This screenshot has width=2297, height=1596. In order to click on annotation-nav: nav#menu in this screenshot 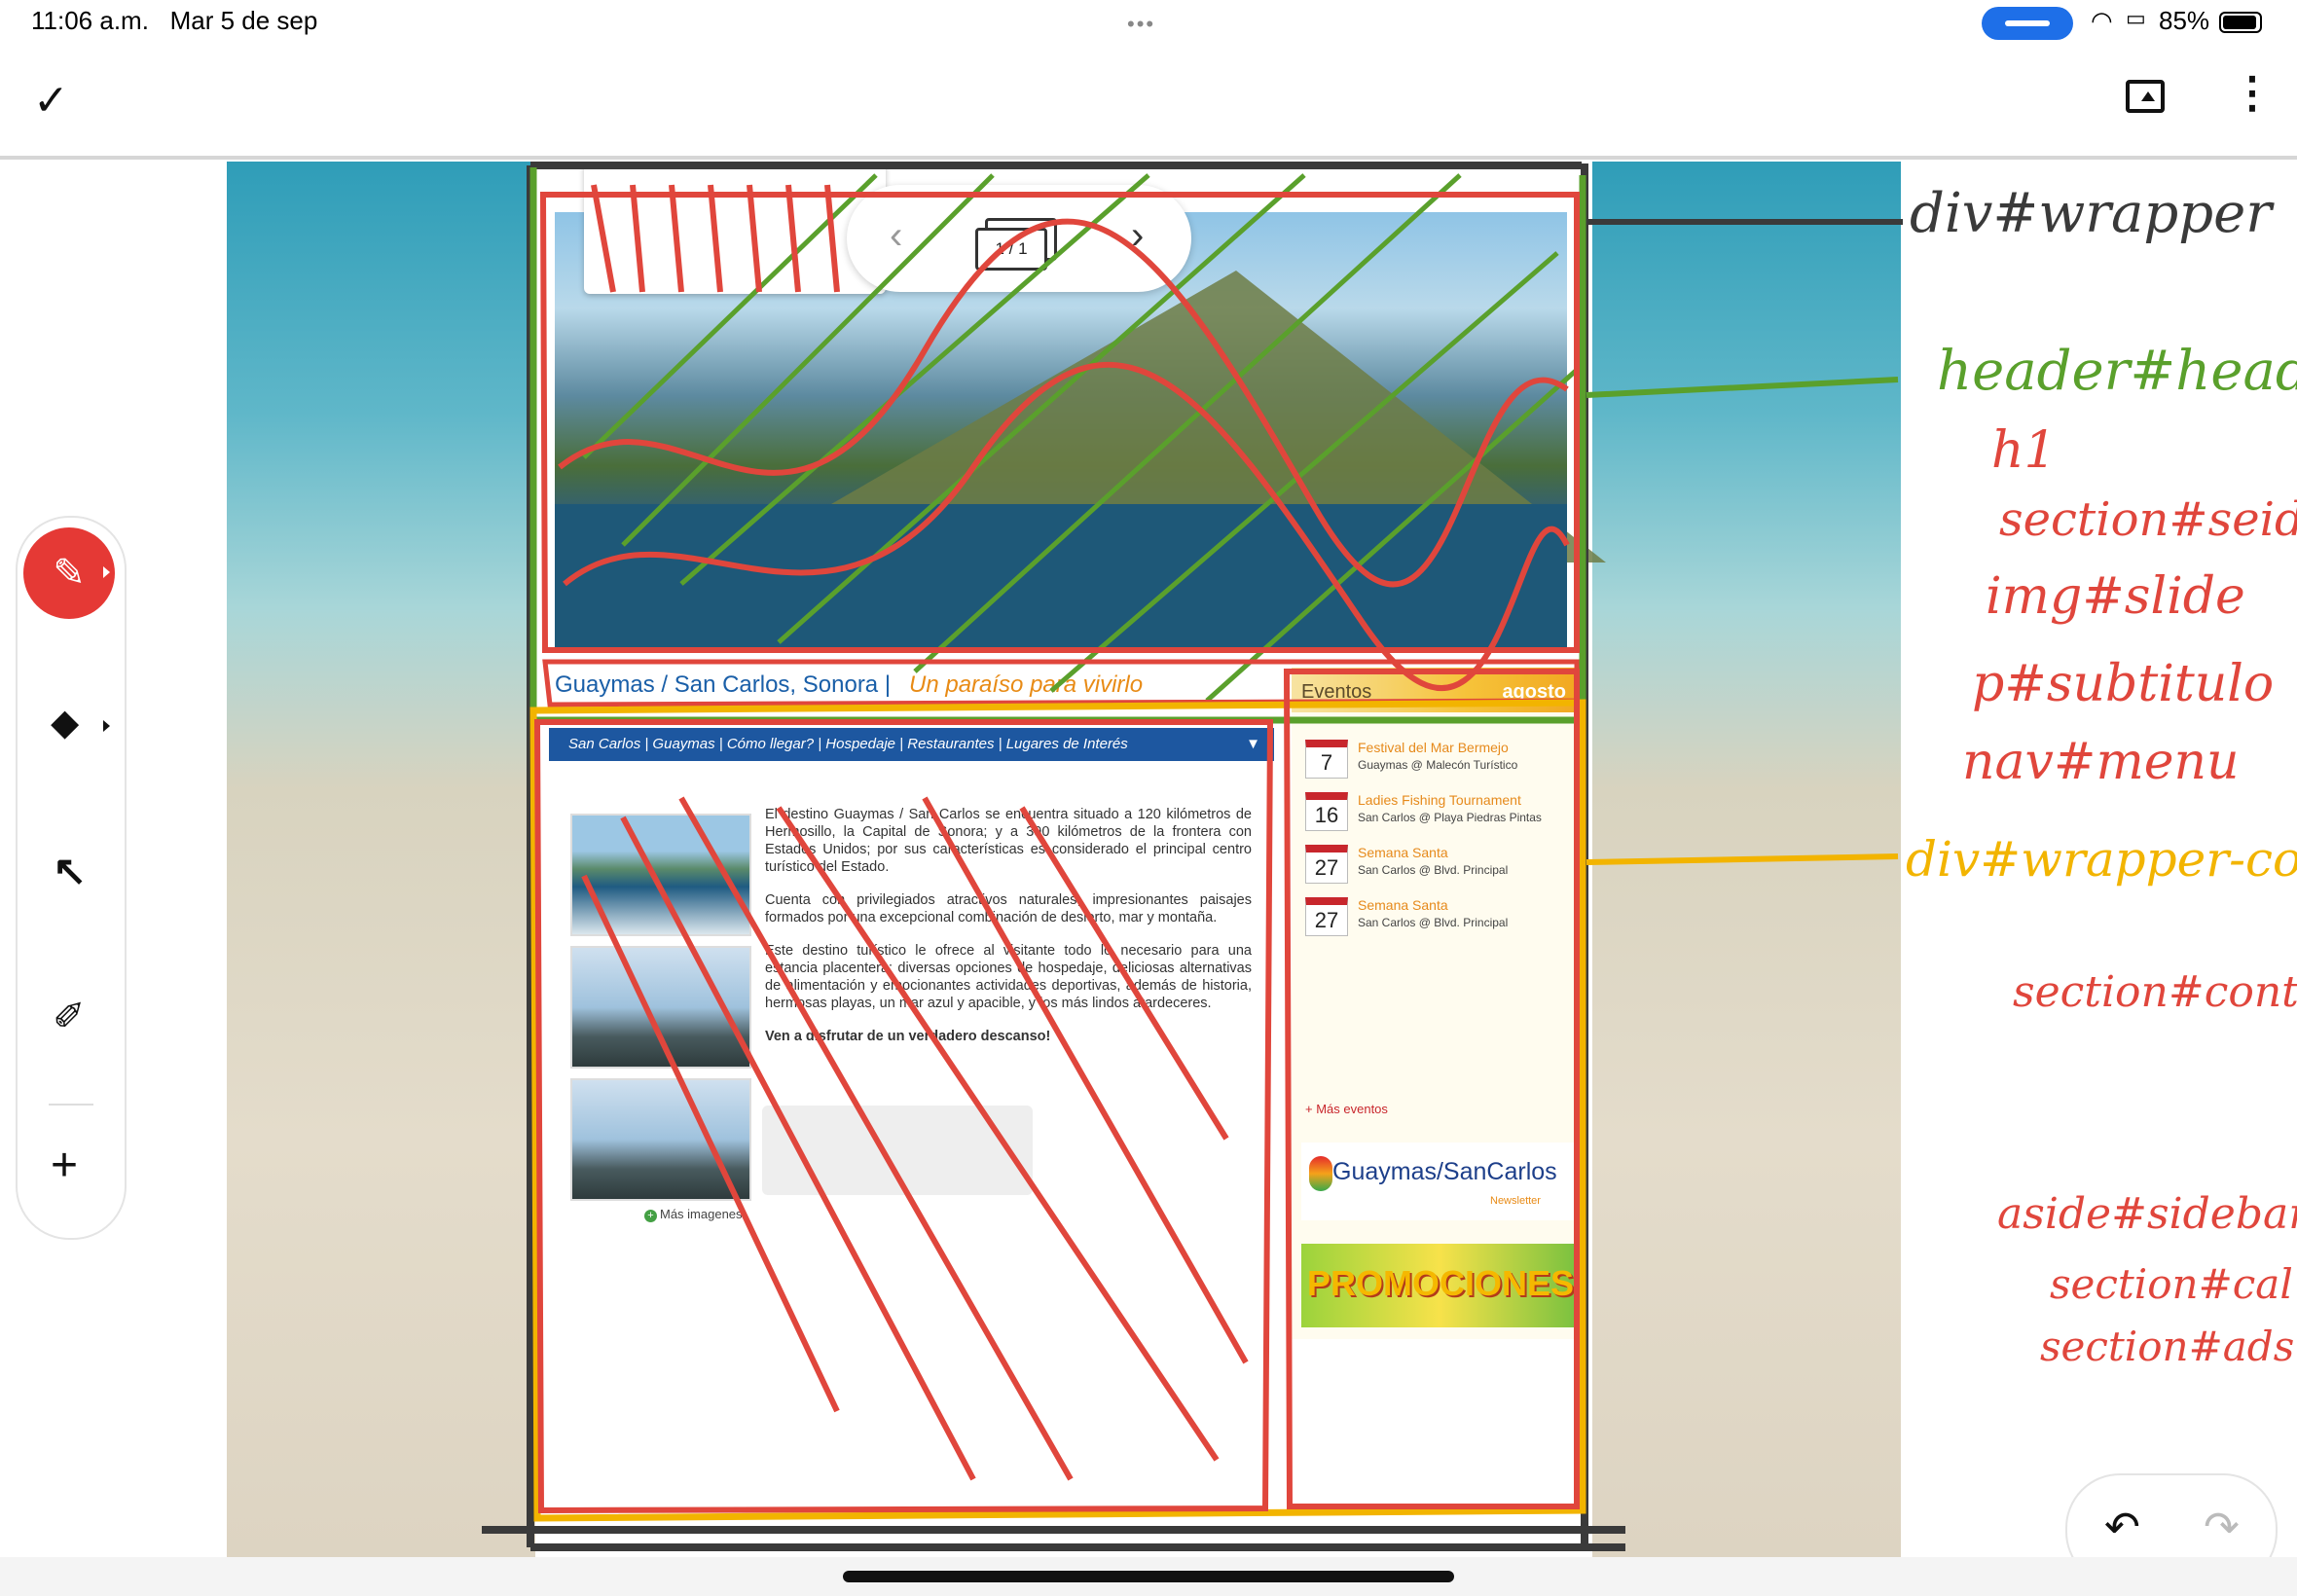, I will do `click(2101, 762)`.